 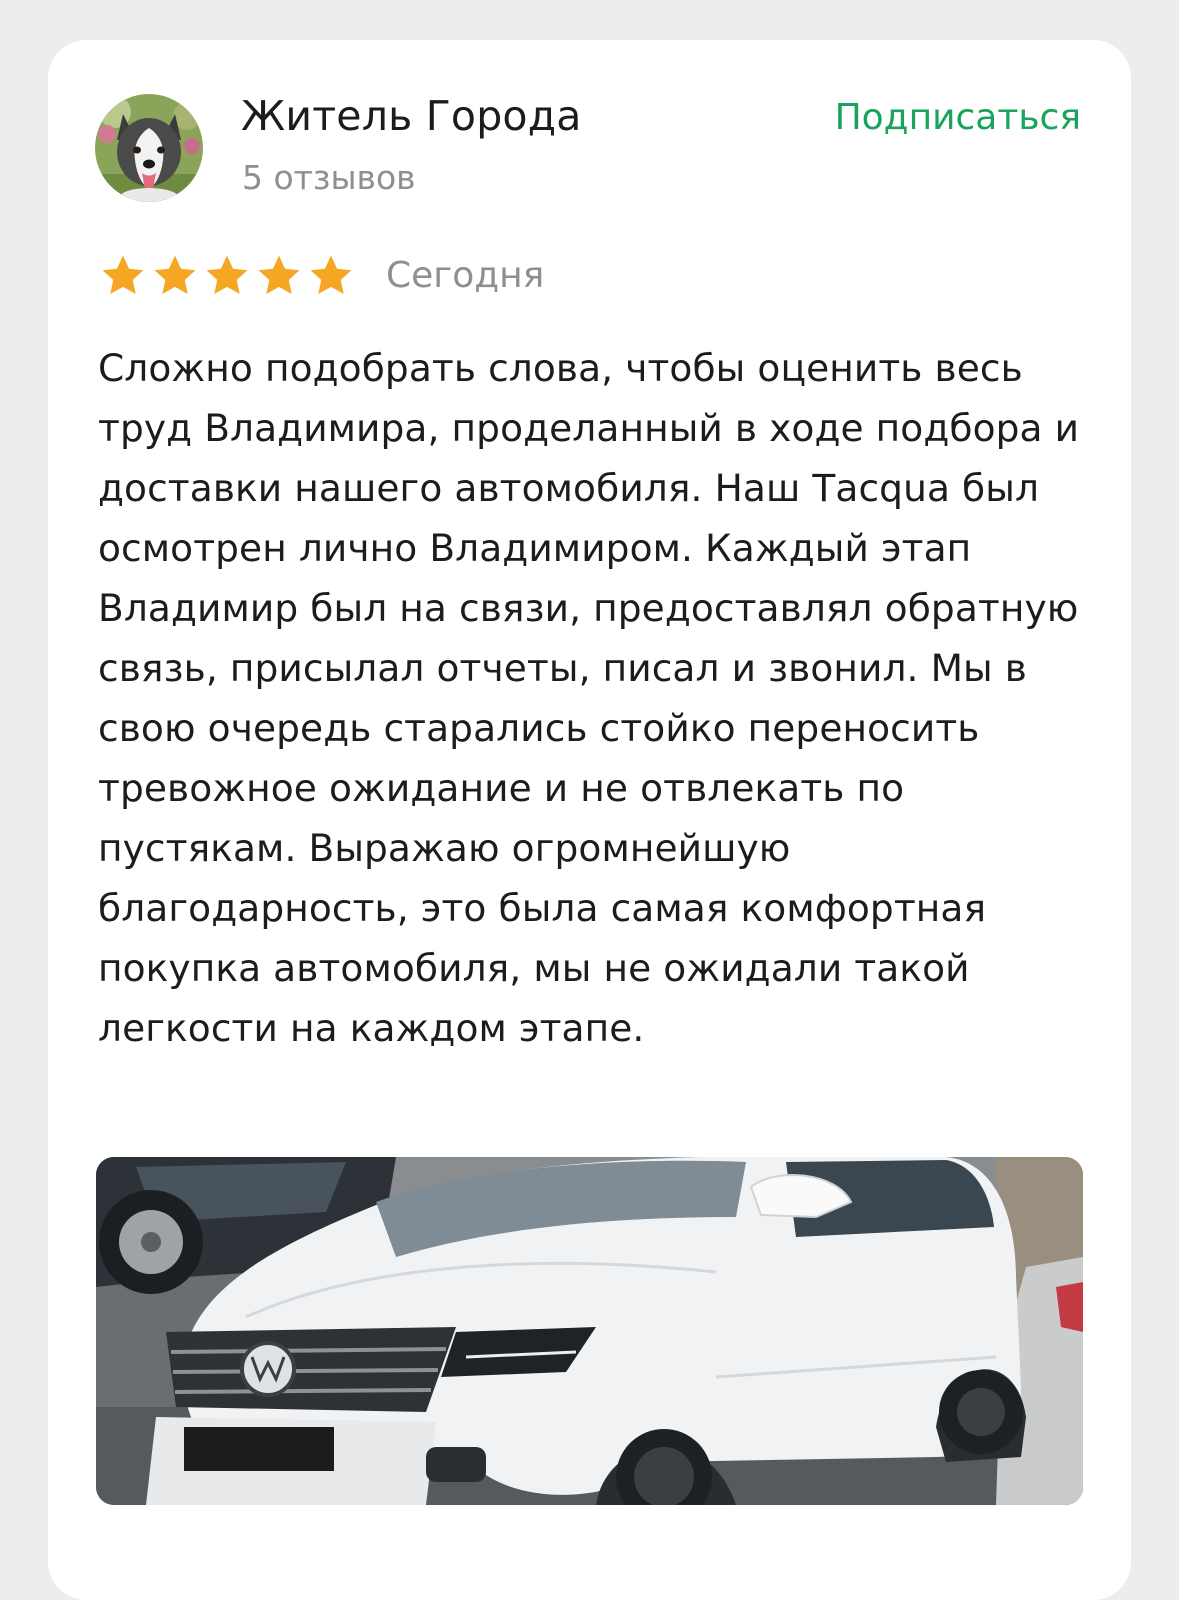 What do you see at coordinates (958, 118) in the screenshot?
I see `subscribe-button: Подписаться` at bounding box center [958, 118].